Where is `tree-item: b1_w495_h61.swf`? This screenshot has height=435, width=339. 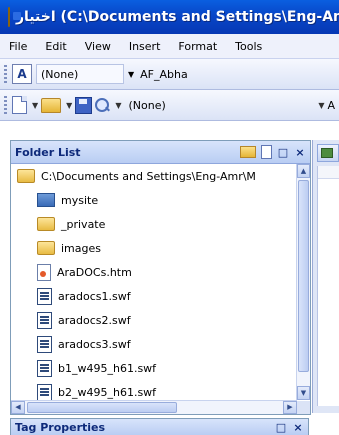 tree-item: b1_w495_h61.swf is located at coordinates (154, 368).